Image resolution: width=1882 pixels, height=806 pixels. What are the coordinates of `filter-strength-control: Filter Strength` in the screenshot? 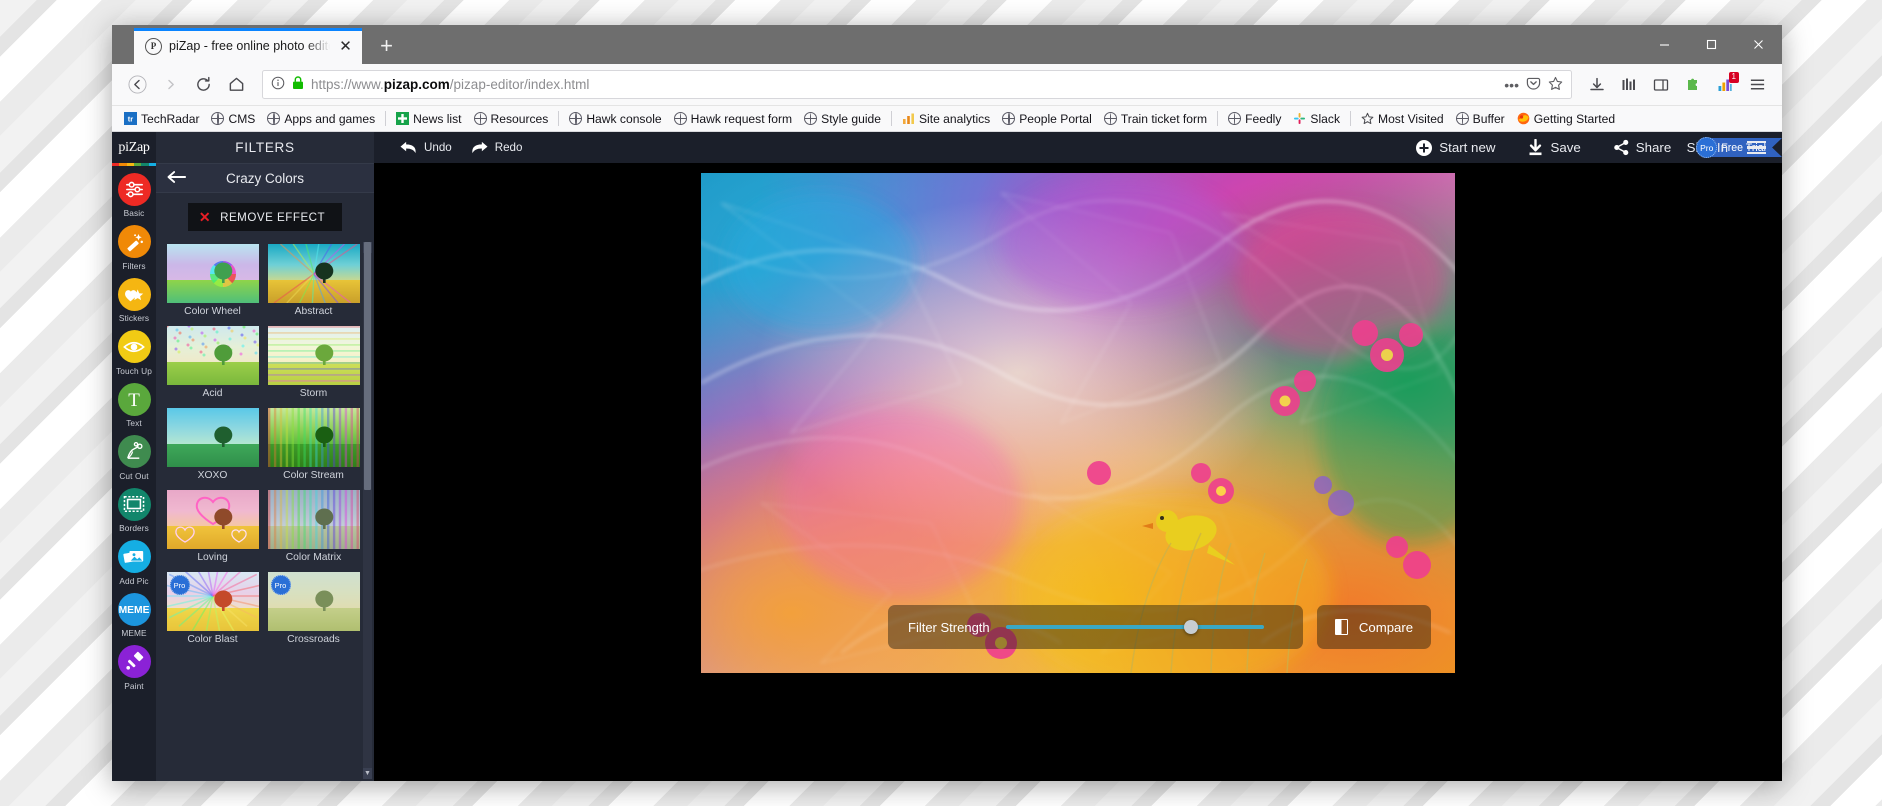 It's located at (1095, 627).